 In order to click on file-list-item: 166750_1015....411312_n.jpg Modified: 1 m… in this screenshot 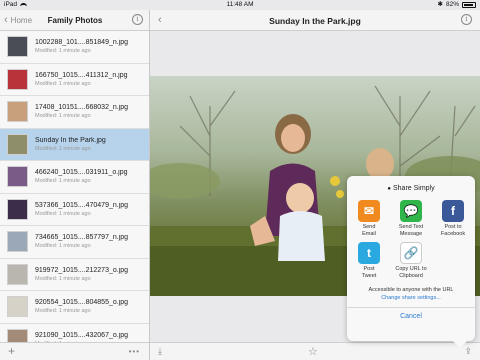, I will do `click(74, 80)`.